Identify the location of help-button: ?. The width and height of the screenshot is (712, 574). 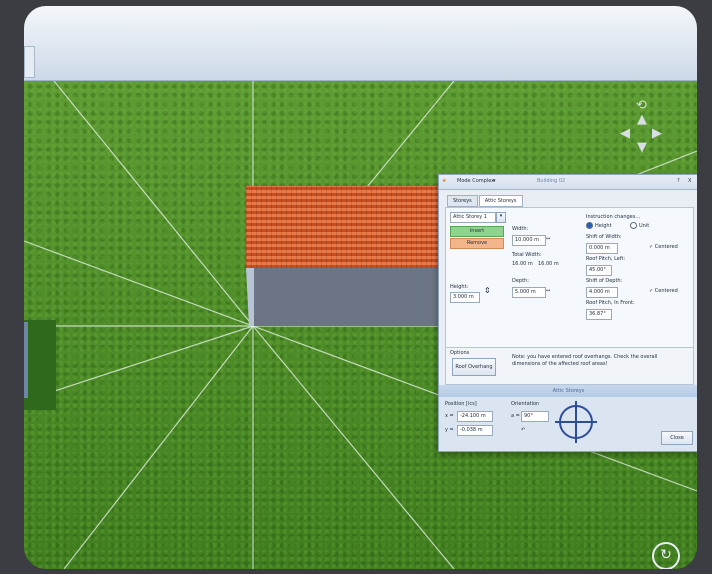
(678, 181).